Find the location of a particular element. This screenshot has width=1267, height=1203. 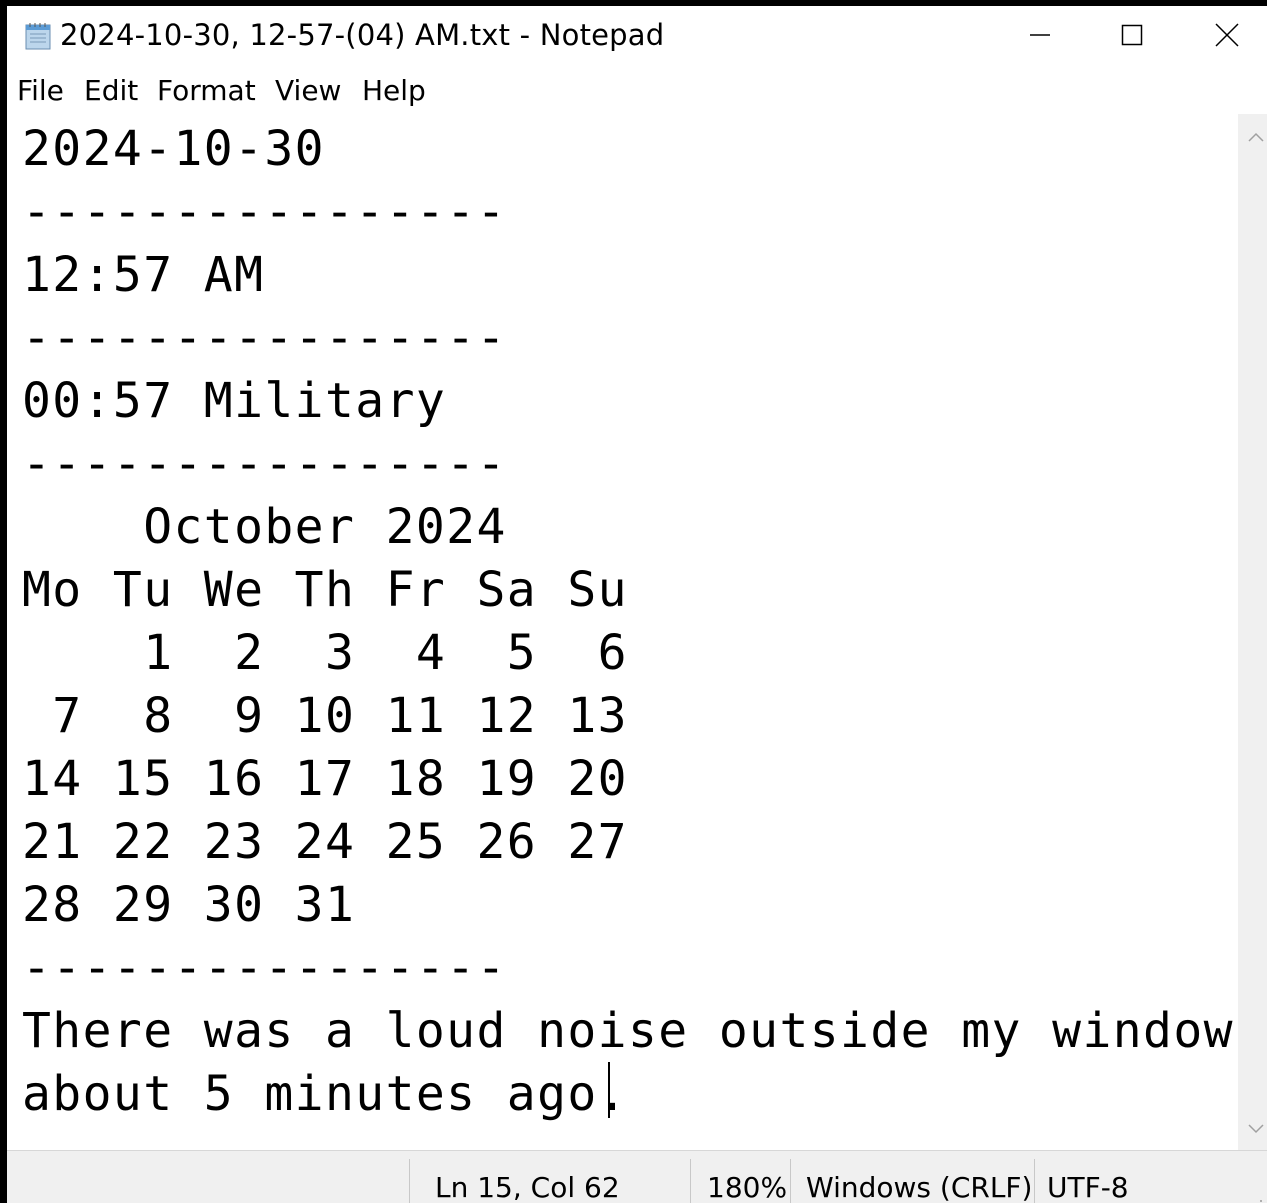

notepad-icon is located at coordinates (38, 36).